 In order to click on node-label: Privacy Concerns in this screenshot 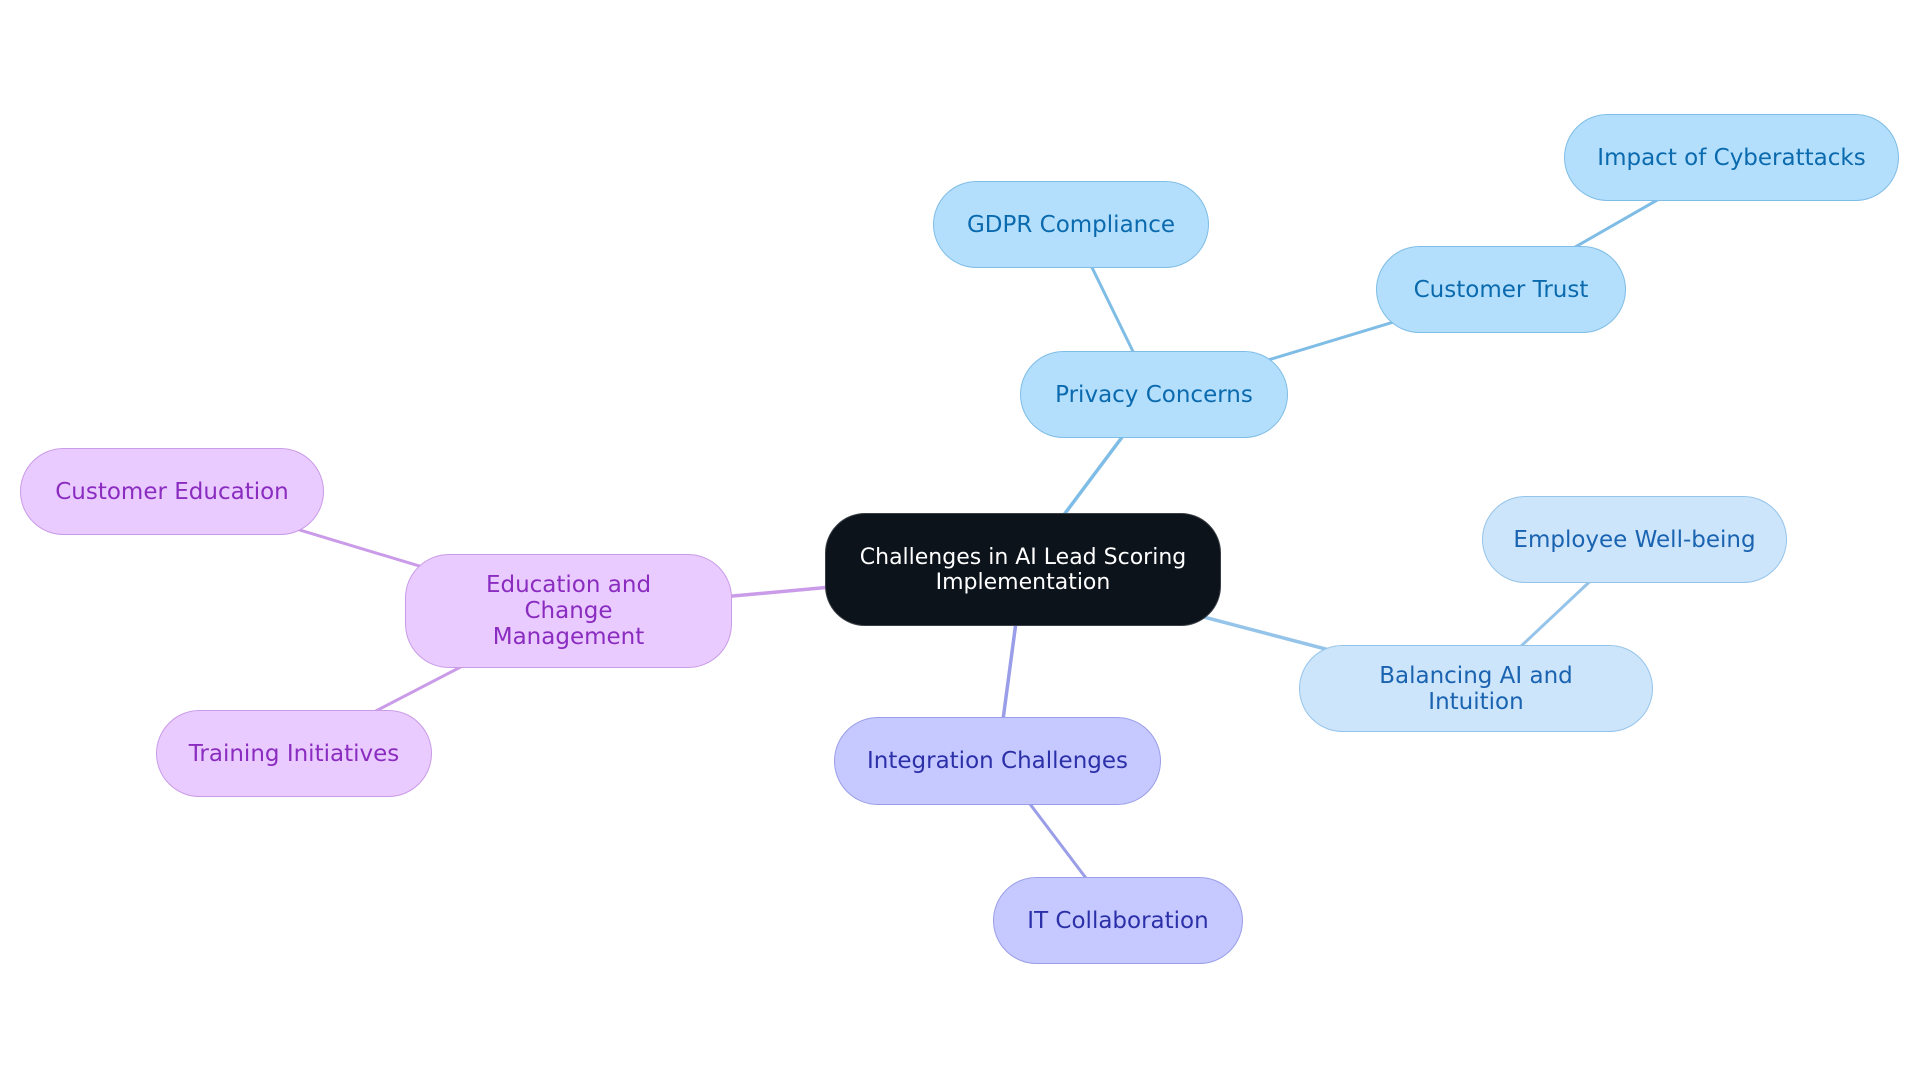, I will do `click(1154, 394)`.